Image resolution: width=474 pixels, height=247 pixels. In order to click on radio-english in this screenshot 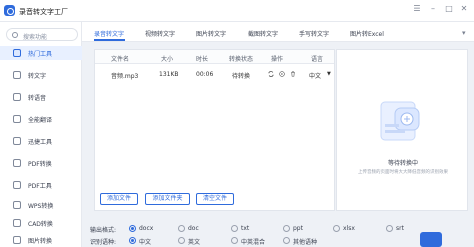, I will do `click(181, 240)`.